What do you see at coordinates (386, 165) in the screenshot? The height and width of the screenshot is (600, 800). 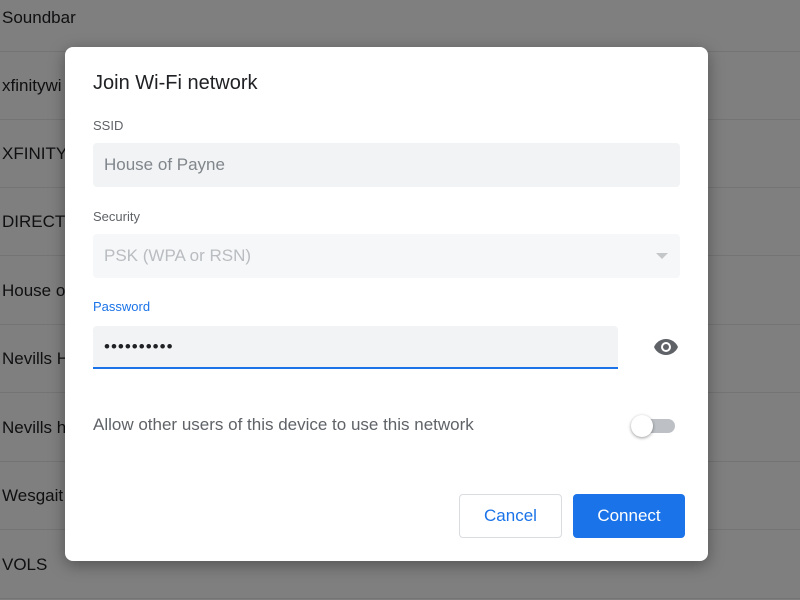 I see `ssid-field: House of Payne` at bounding box center [386, 165].